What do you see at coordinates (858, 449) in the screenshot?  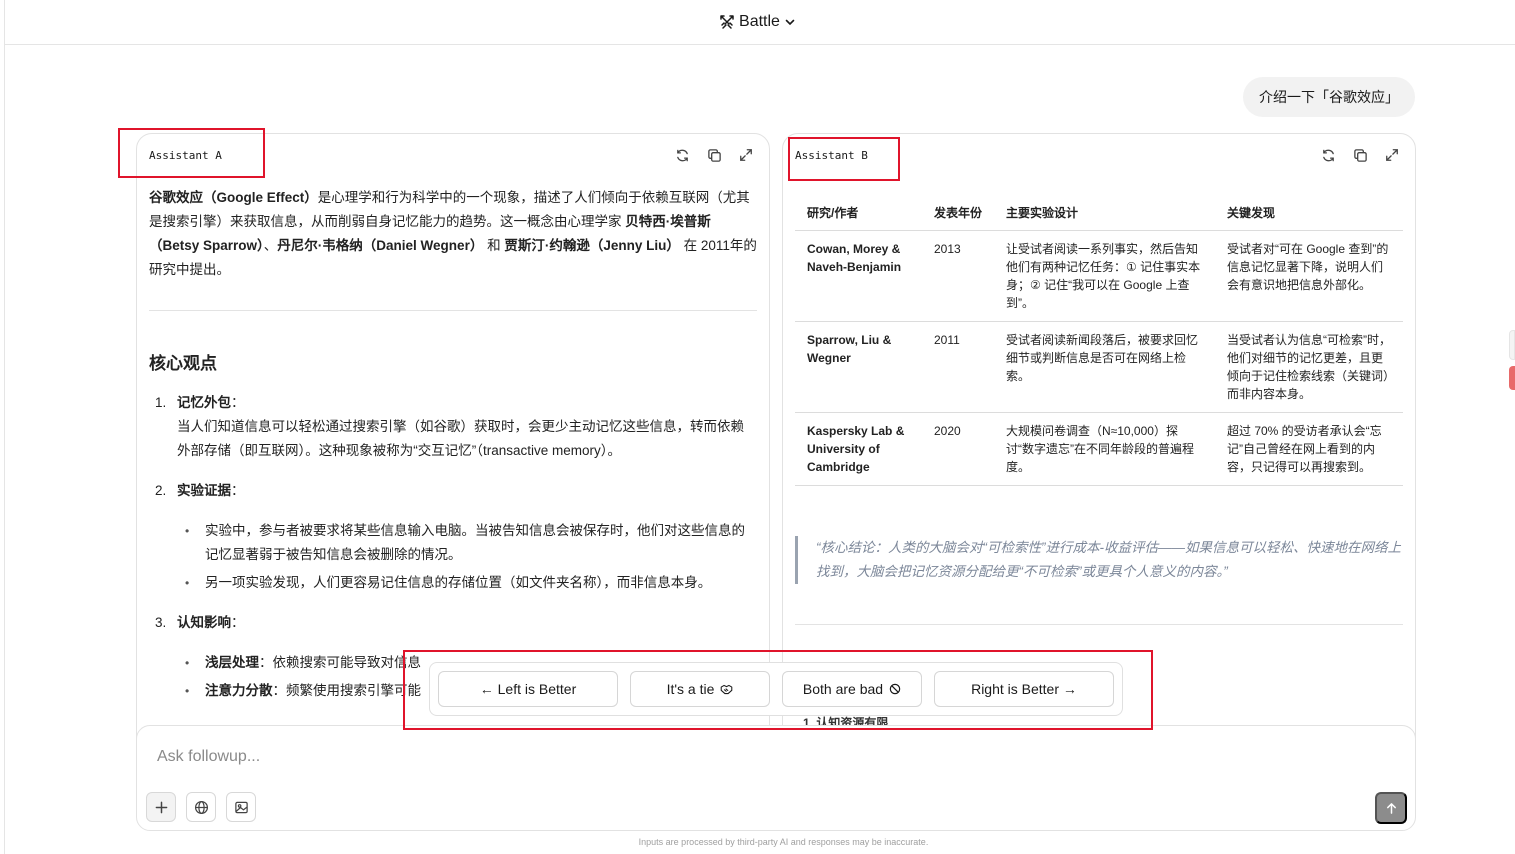 I see `table-cell: Kaspersky Lab & University of Cambridge` at bounding box center [858, 449].